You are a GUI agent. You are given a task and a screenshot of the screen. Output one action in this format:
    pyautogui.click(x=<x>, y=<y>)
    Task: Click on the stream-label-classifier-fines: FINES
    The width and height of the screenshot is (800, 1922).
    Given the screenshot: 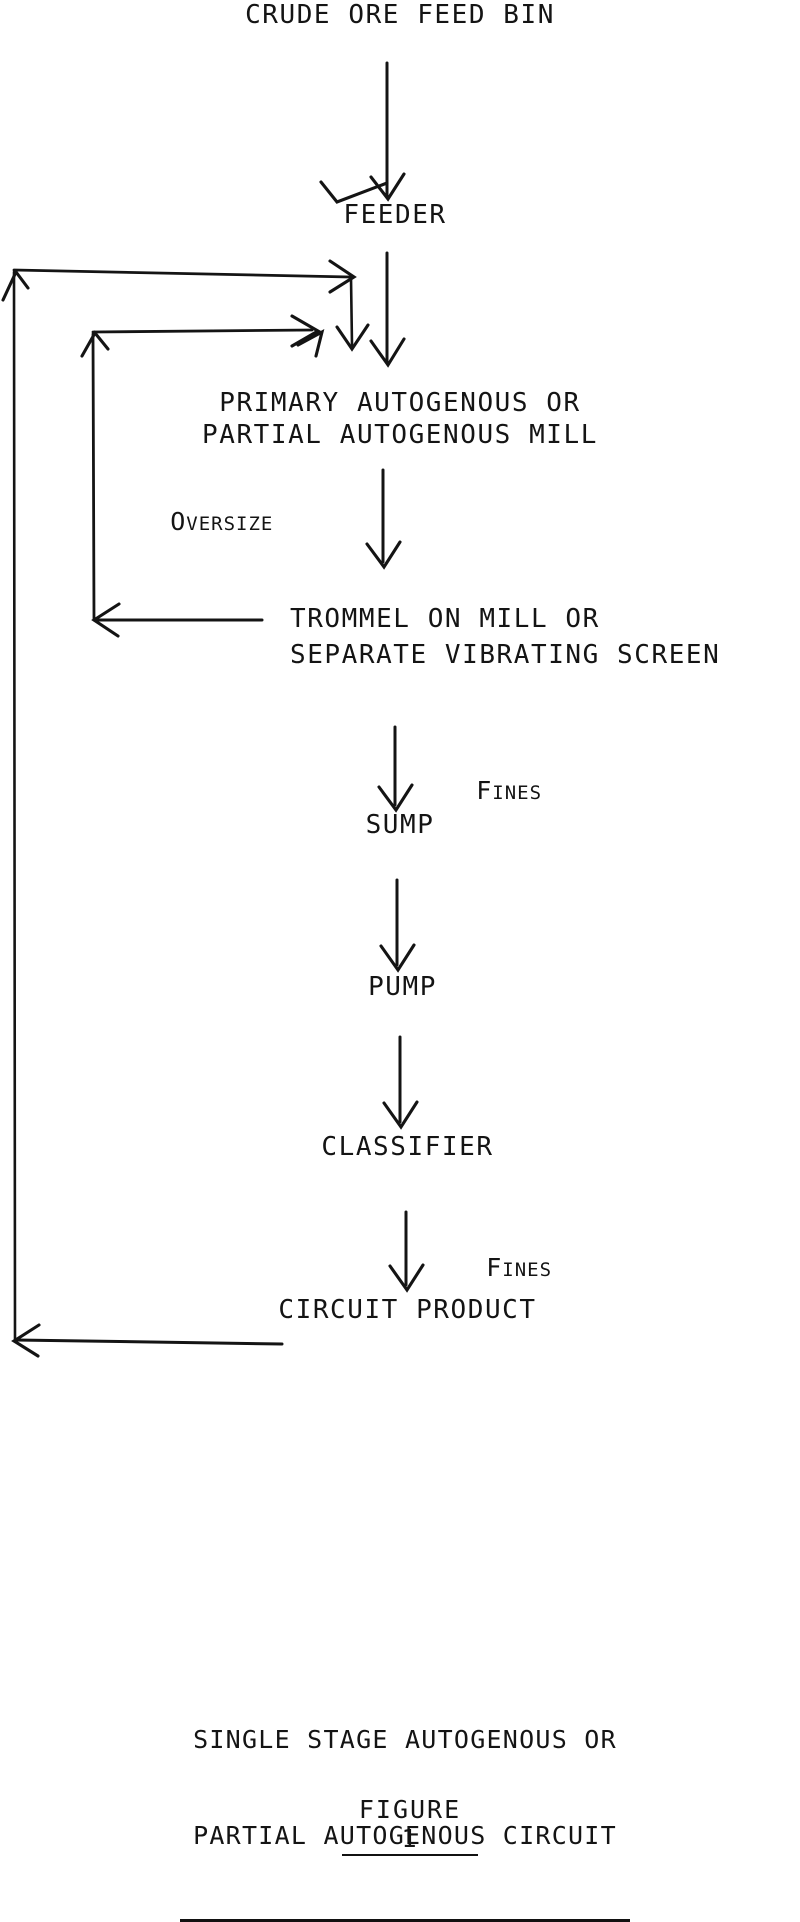 What is the action you would take?
    pyautogui.click(x=487, y=1268)
    